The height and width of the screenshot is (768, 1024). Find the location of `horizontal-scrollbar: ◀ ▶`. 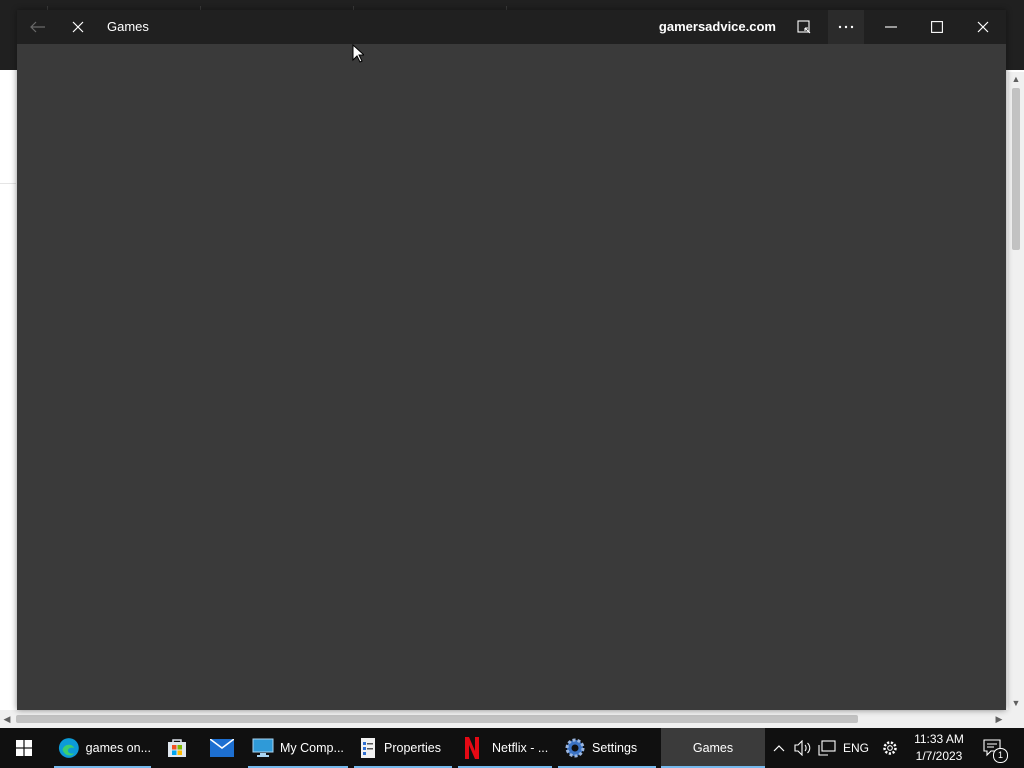

horizontal-scrollbar: ◀ ▶ is located at coordinates (512, 719).